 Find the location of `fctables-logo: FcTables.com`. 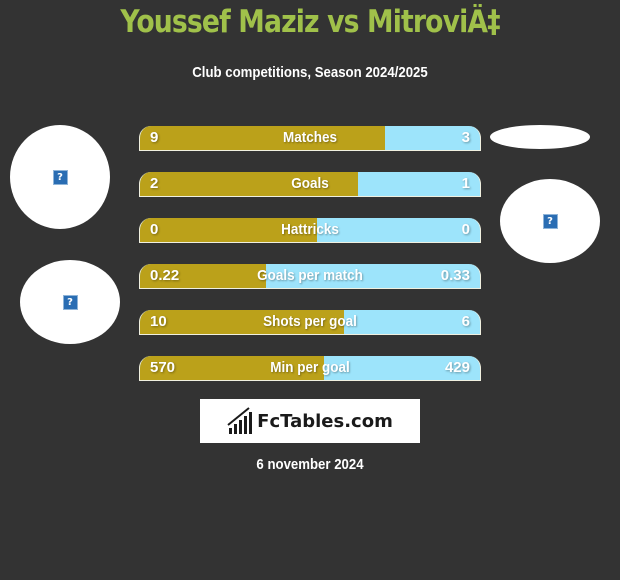

fctables-logo: FcTables.com is located at coordinates (310, 421).